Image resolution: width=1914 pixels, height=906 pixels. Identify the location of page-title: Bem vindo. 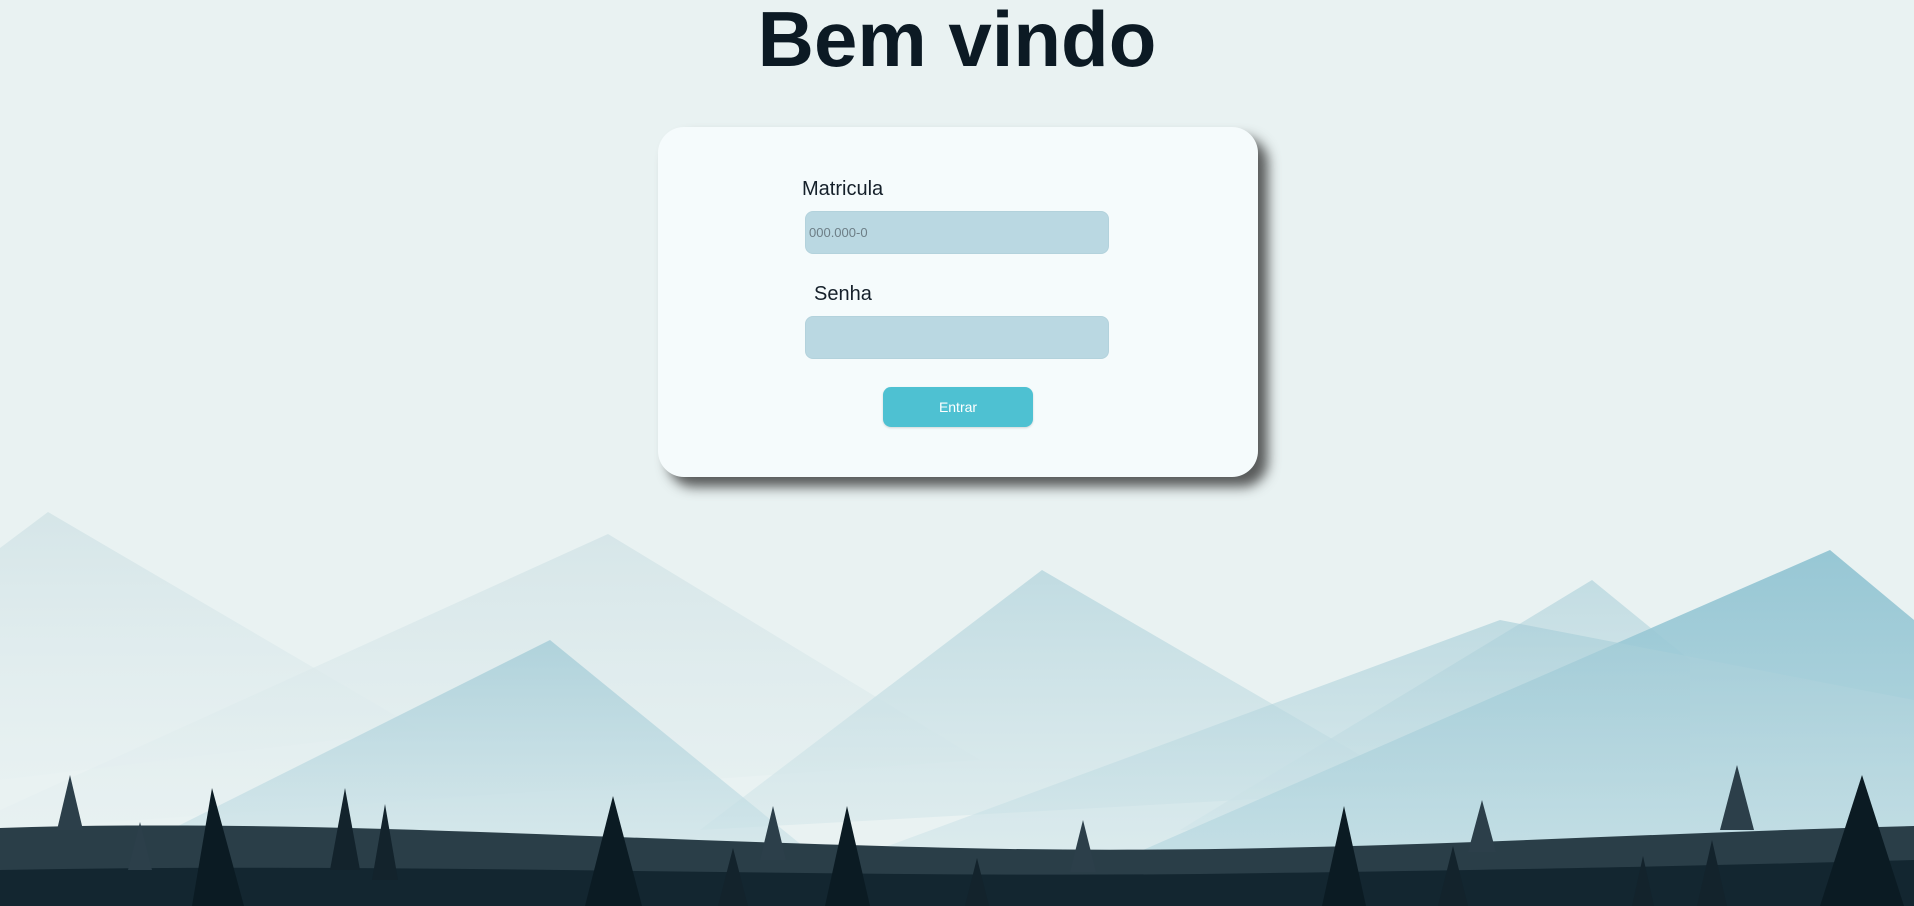
(957, 41).